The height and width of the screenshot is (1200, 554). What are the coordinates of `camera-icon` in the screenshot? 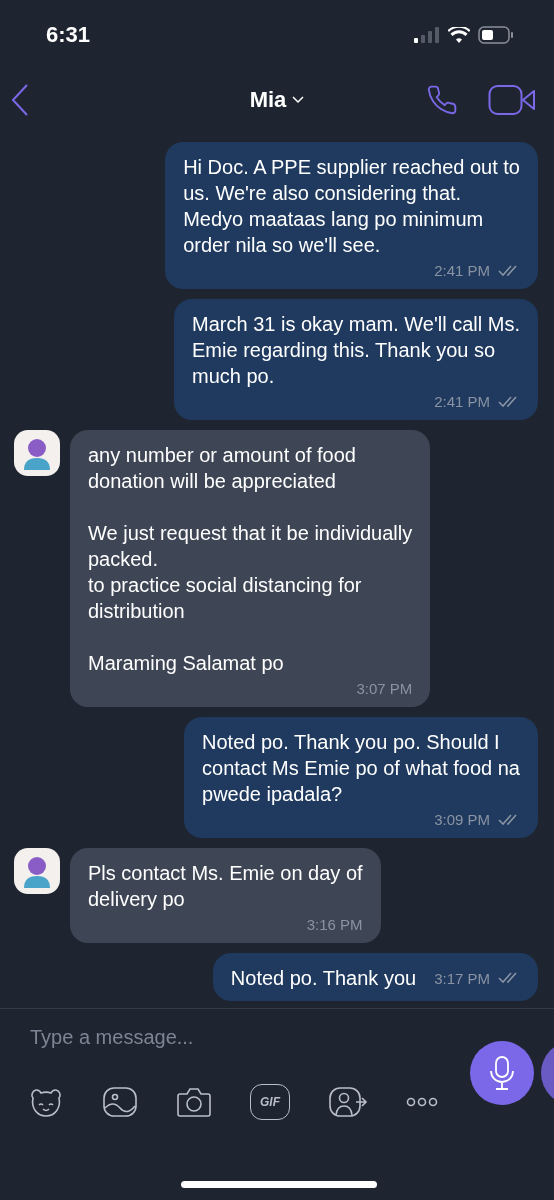 It's located at (194, 1102).